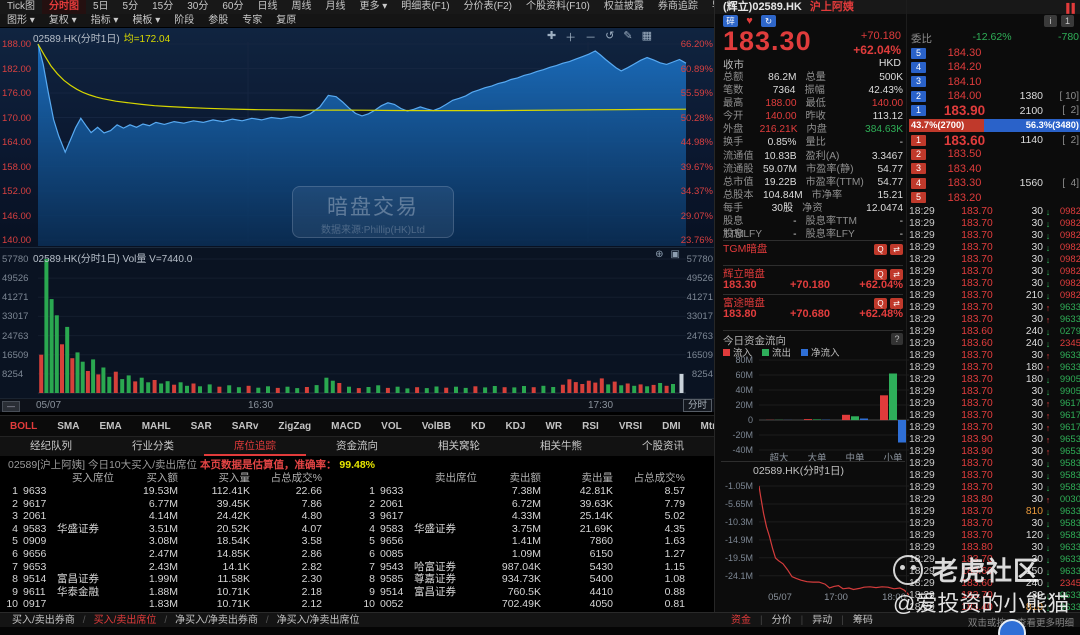 The image size is (1080, 635). I want to click on tape-row: 18:29 183.70 120 ↓ 9583, so click(994, 536).